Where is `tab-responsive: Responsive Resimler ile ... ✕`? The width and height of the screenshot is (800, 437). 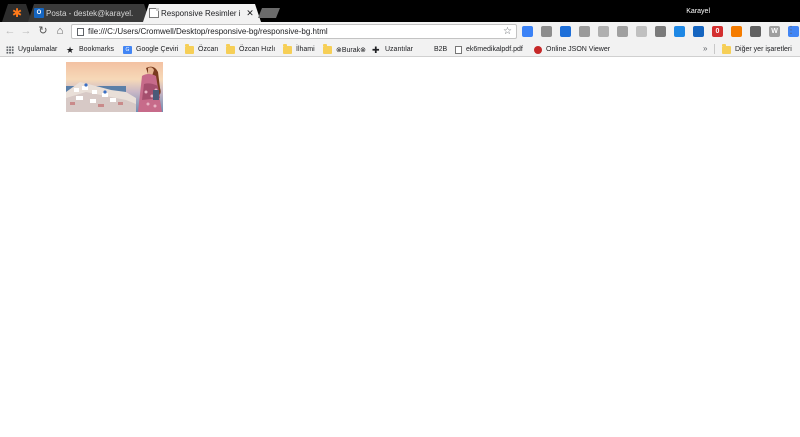 tab-responsive: Responsive Resimler ile ... ✕ is located at coordinates (202, 13).